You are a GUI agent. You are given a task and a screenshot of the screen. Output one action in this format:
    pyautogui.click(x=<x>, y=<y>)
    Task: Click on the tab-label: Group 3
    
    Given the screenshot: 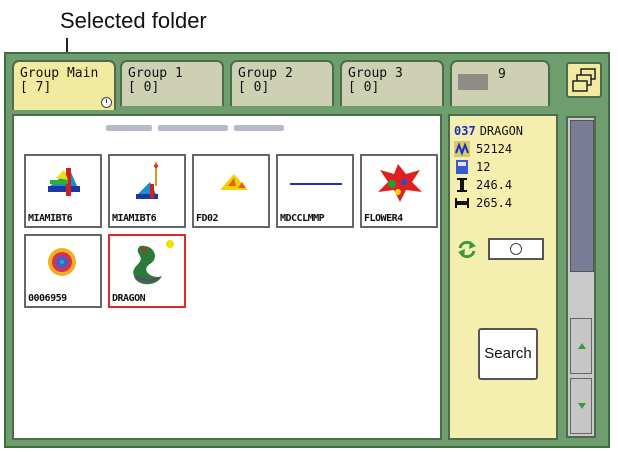 What is the action you would take?
    pyautogui.click(x=375, y=73)
    